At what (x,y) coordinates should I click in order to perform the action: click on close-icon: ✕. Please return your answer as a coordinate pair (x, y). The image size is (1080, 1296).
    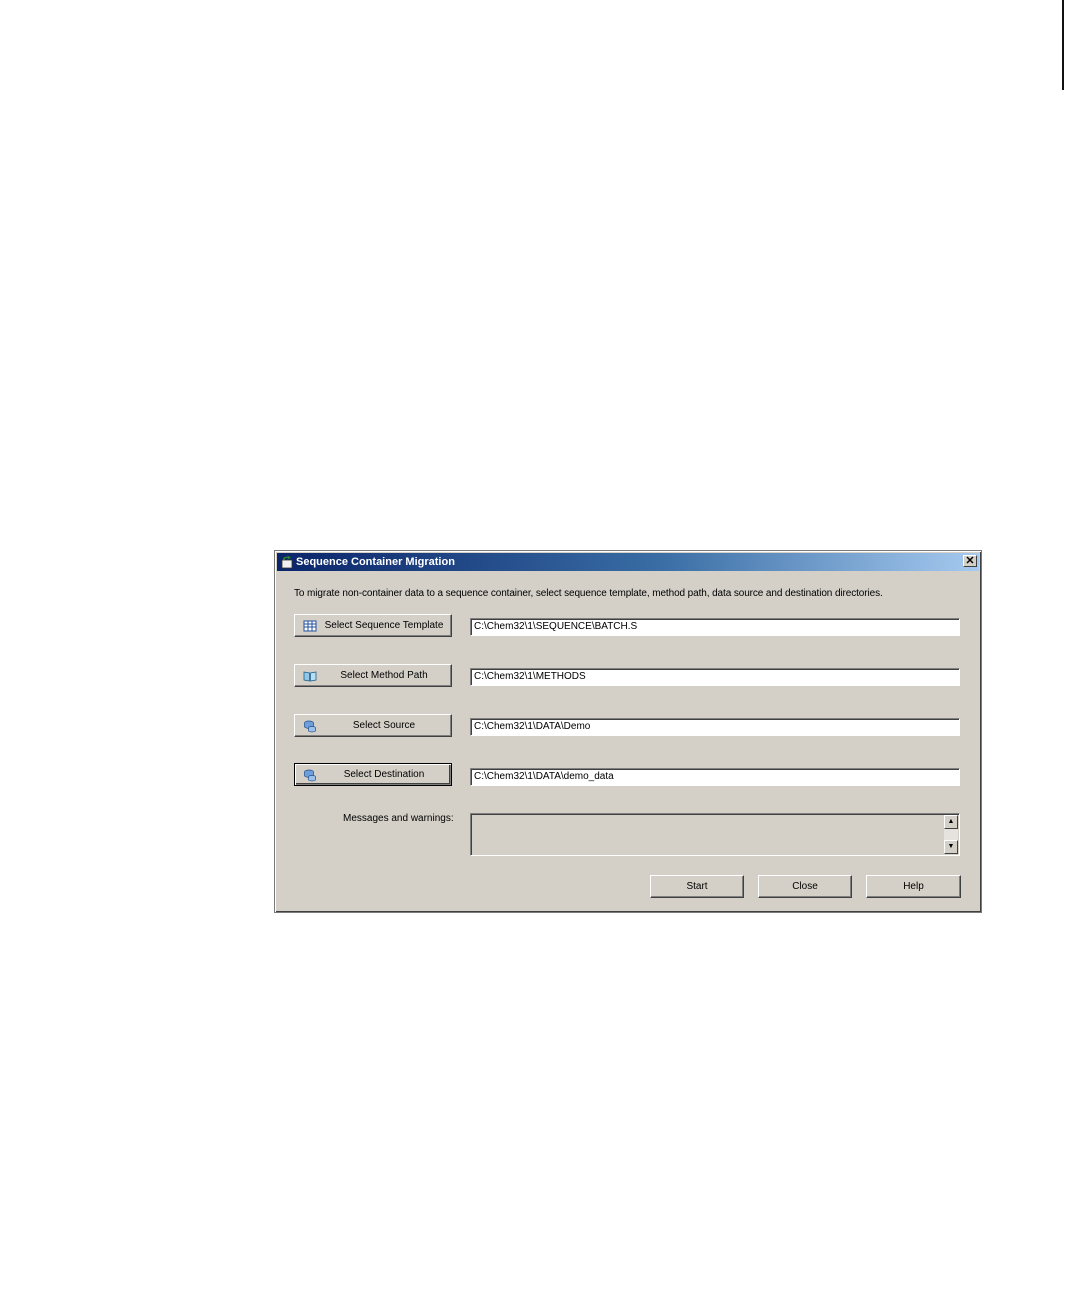
    Looking at the image, I should click on (970, 561).